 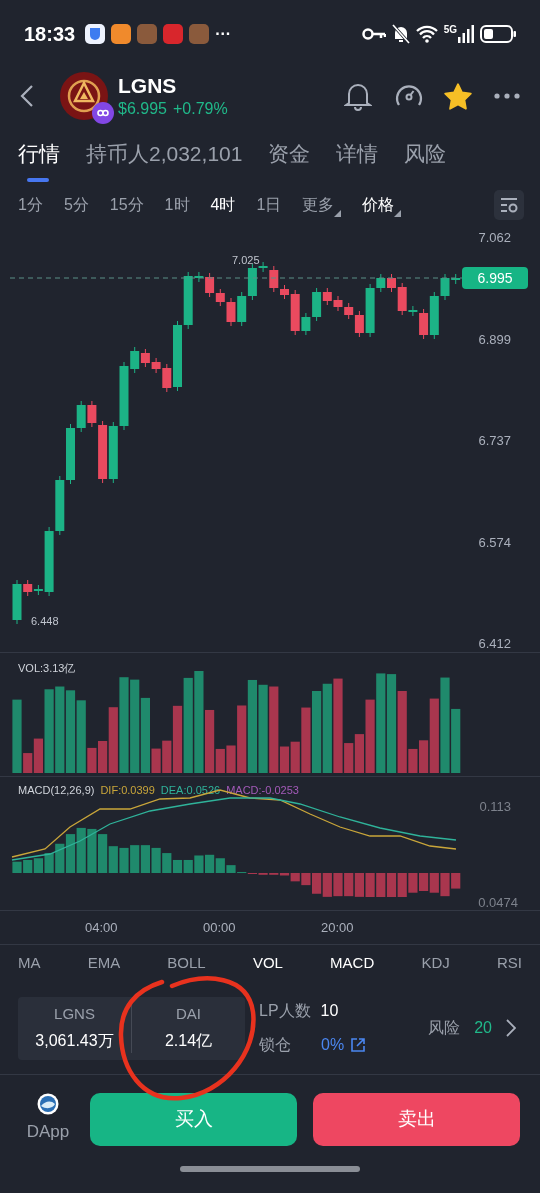 I want to click on dea-label: DEA:0.0526, so click(x=190, y=790).